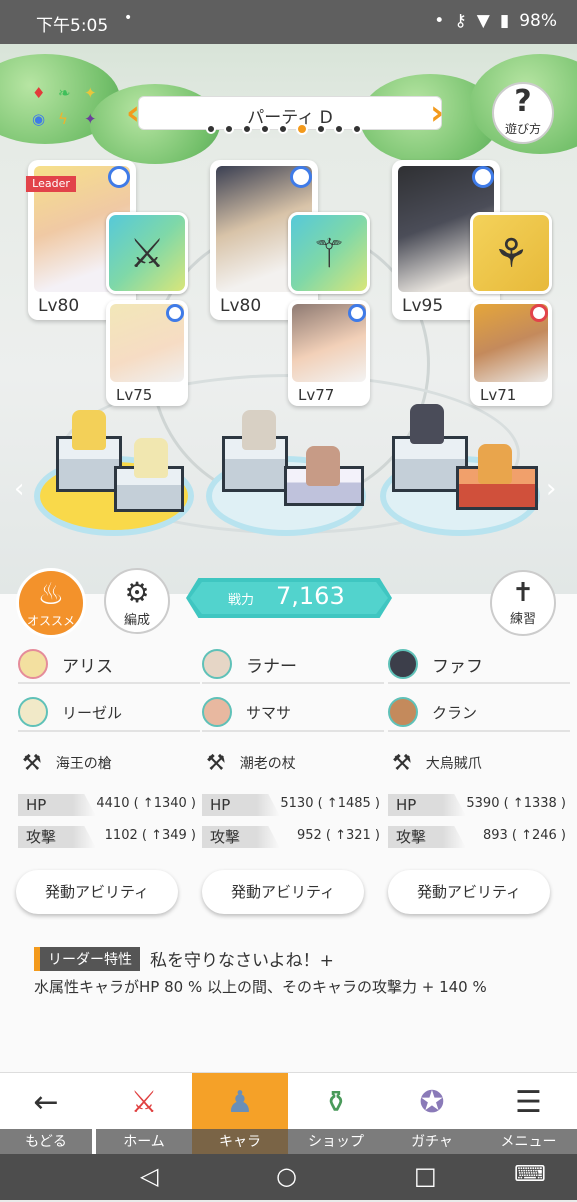 The height and width of the screenshot is (1202, 577). Describe the element at coordinates (260, 987) in the screenshot. I see `leader-skill-description: 水属性キャラがHP 80 % 以上の間、そのキャラの攻撃力 + 140 %` at that location.